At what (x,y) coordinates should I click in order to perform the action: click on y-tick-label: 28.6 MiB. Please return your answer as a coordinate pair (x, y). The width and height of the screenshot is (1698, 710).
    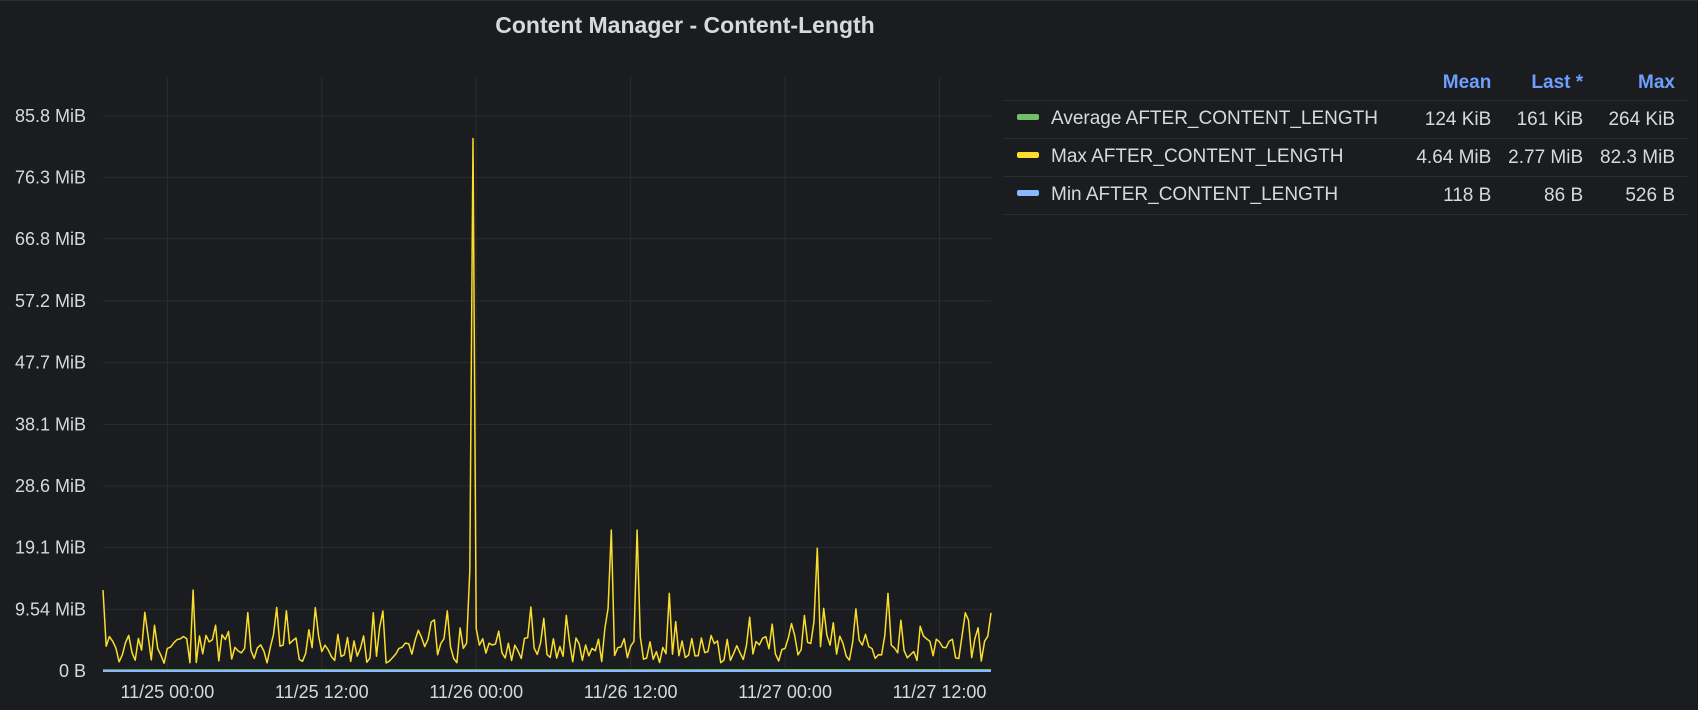
    Looking at the image, I should click on (50, 486).